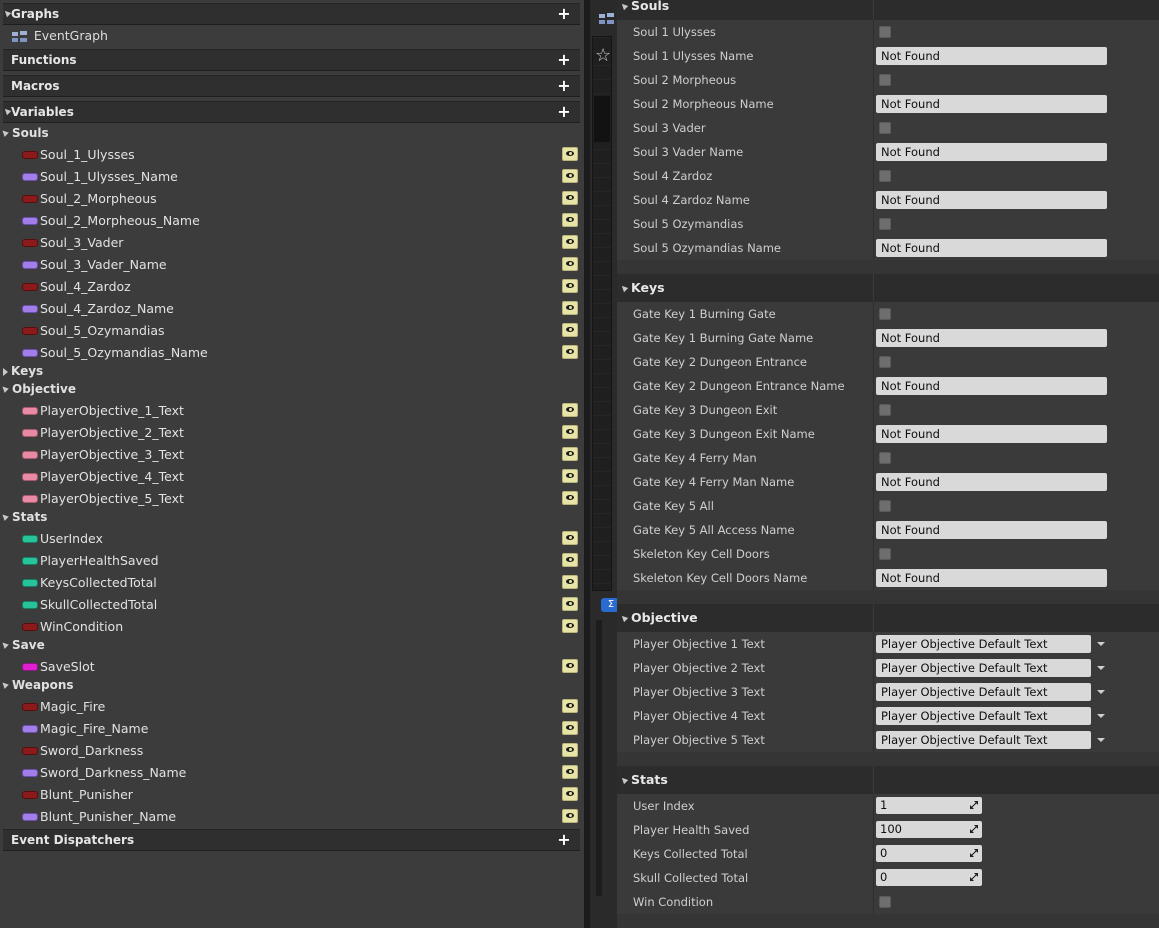 This screenshot has height=928, width=1159. Describe the element at coordinates (292, 539) in the screenshot. I see `variable-row: UserIndex` at that location.